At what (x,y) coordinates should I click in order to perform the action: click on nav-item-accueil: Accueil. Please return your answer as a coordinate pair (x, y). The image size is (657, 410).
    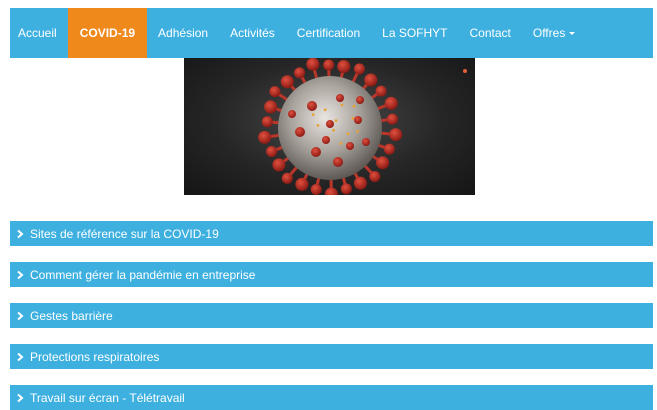
    Looking at the image, I should click on (39, 33).